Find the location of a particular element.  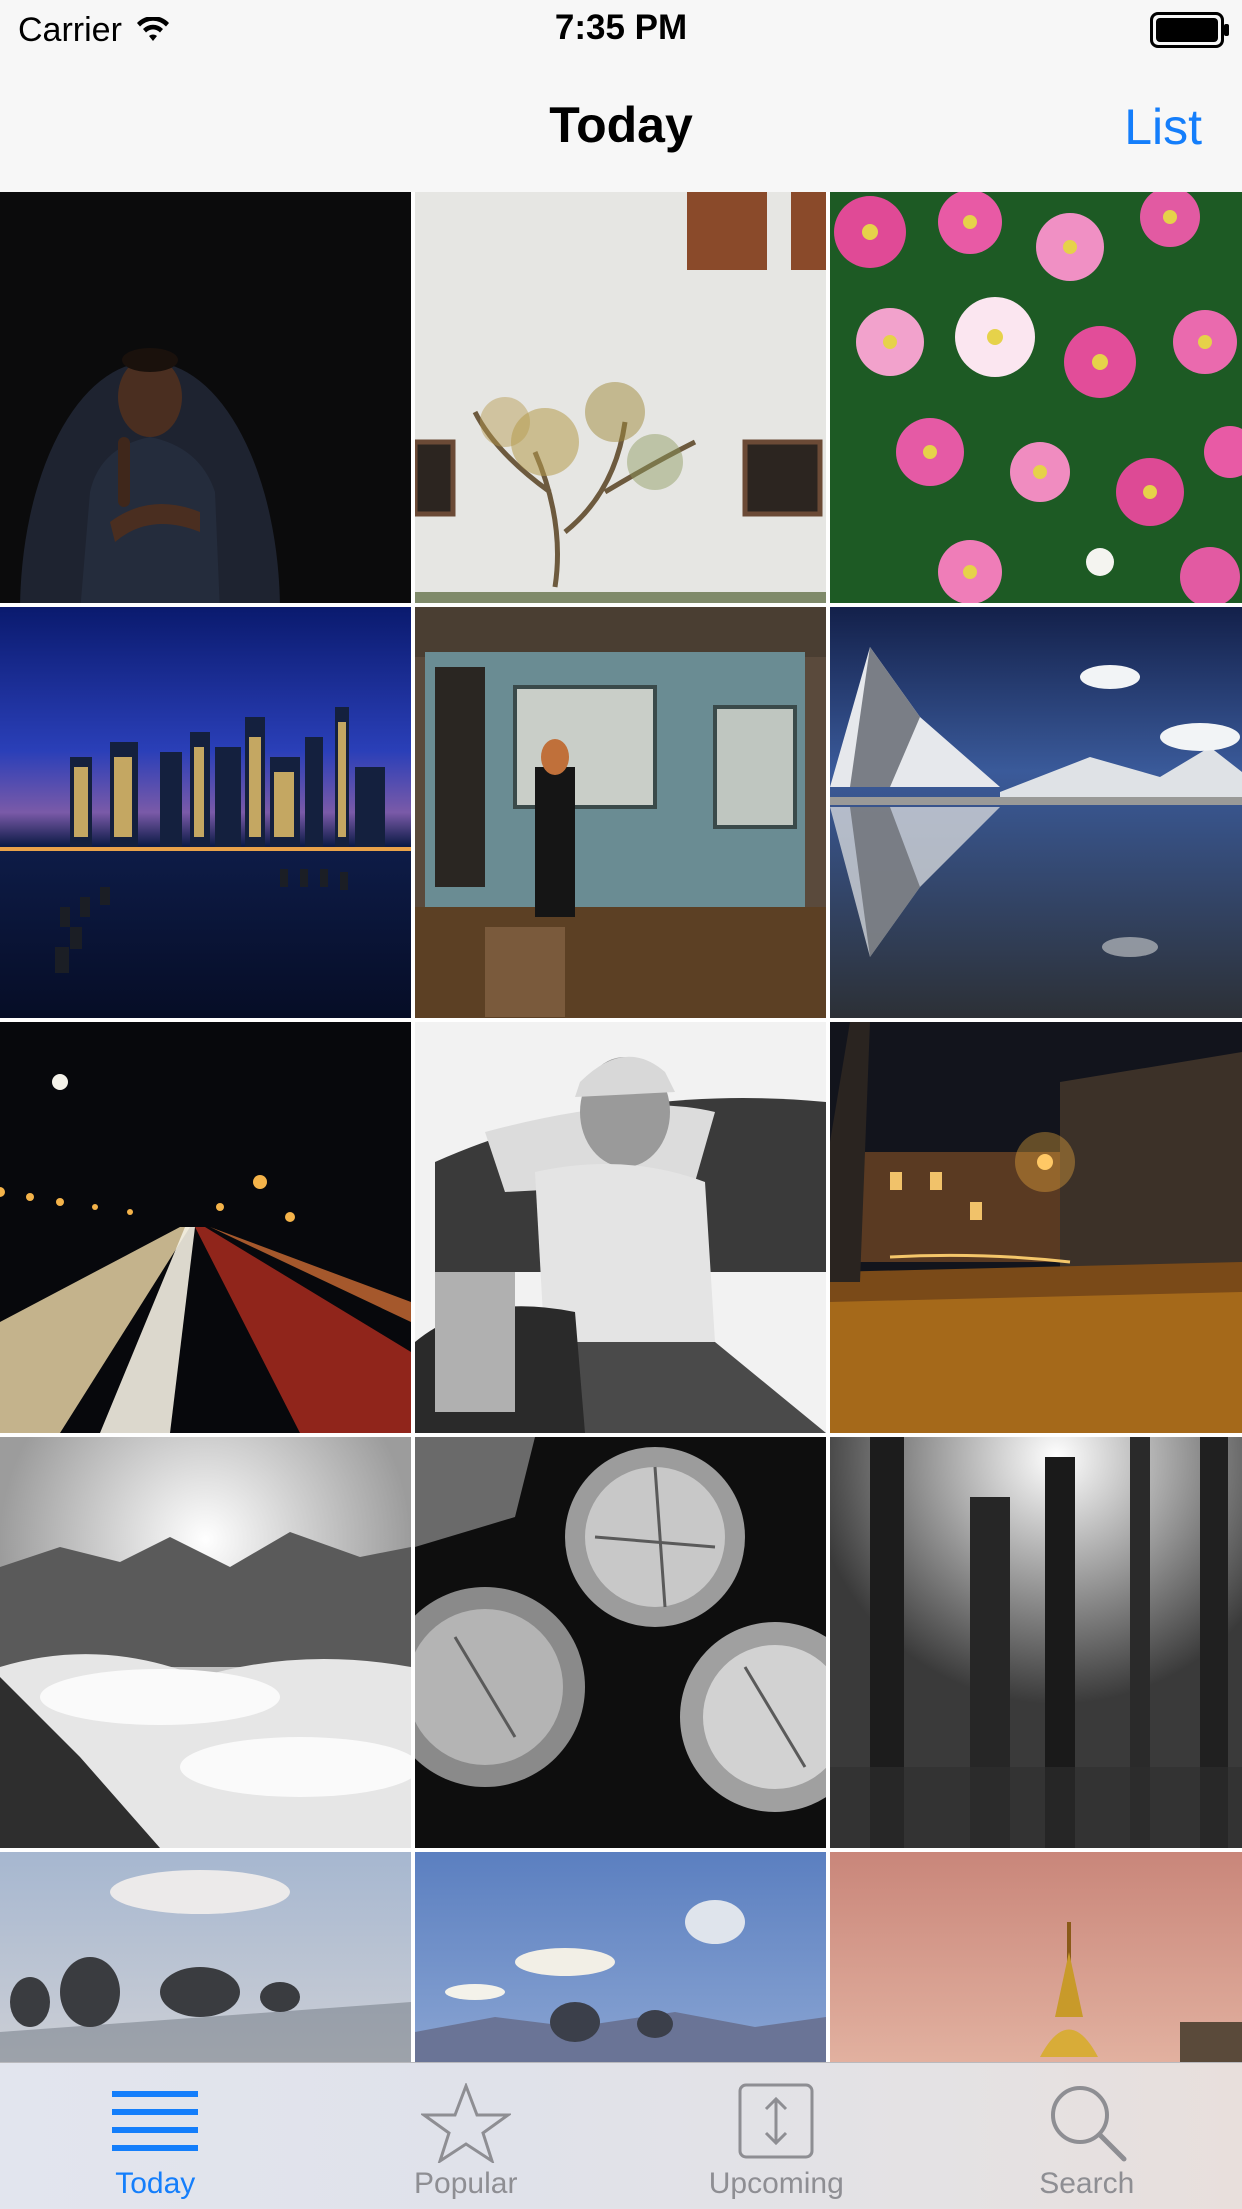

tab-popular: Popular is located at coordinates (466, 2136).